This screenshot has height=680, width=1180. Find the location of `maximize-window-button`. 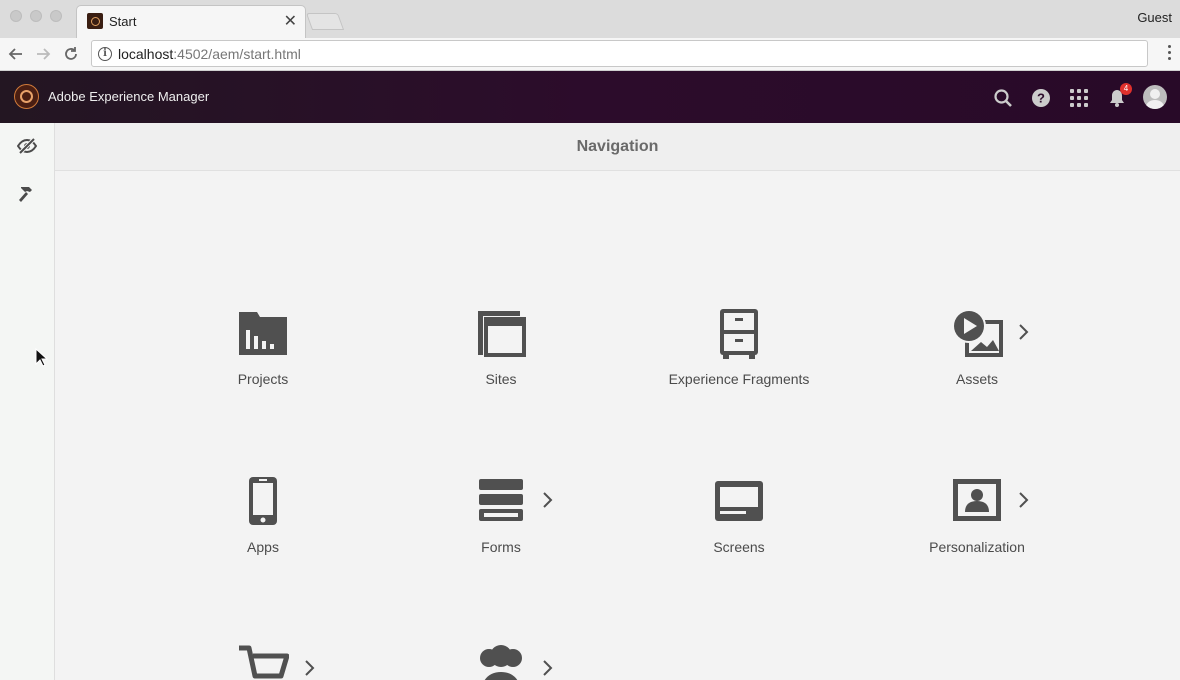

maximize-window-button is located at coordinates (56, 16).